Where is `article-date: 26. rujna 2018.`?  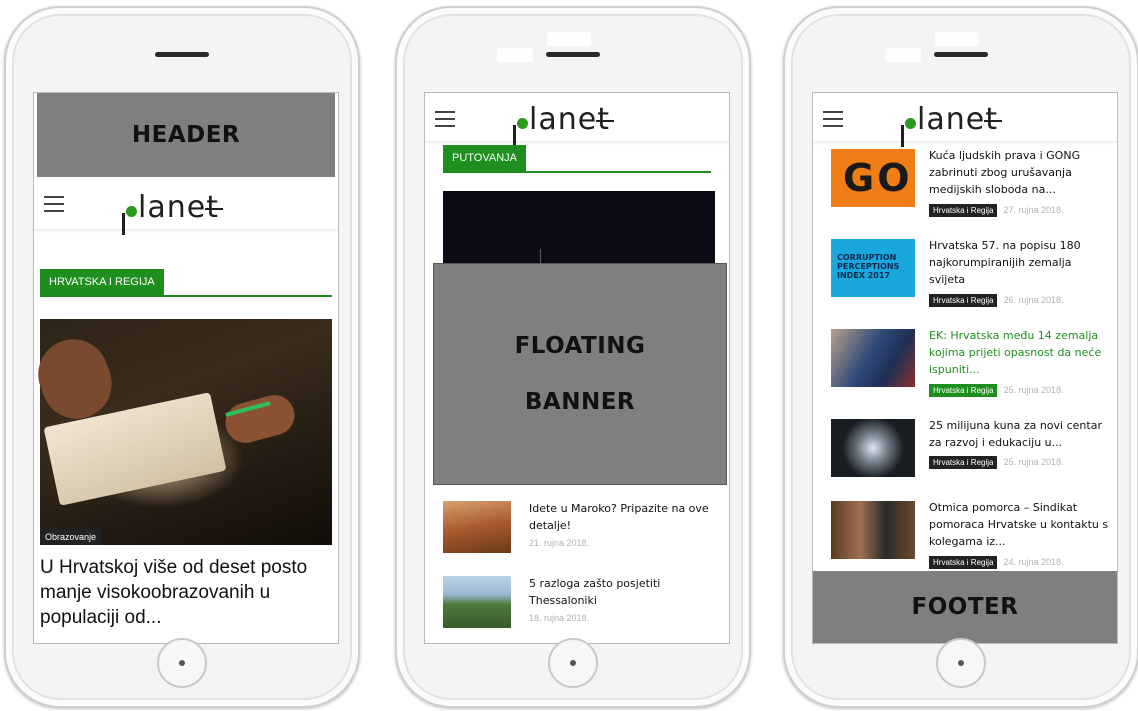 article-date: 26. rujna 2018. is located at coordinates (1033, 300).